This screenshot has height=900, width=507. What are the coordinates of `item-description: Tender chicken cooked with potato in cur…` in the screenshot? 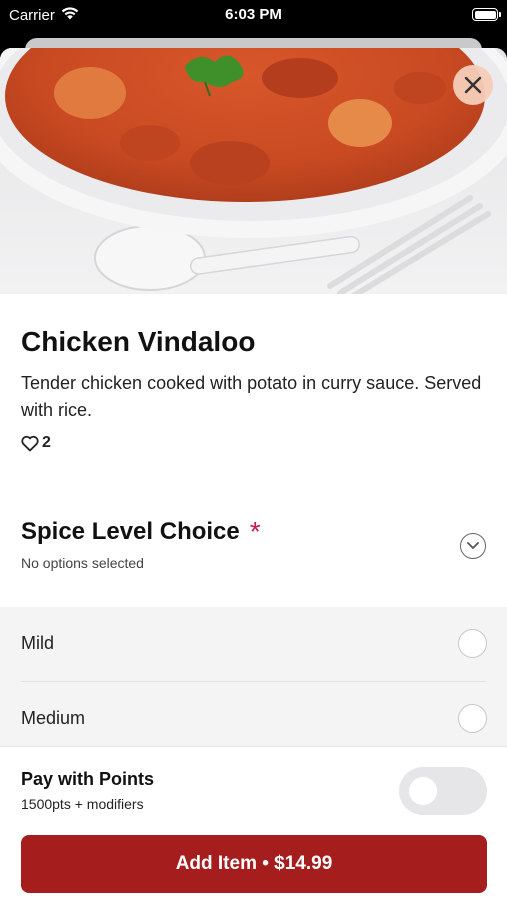 It's located at (251, 396).